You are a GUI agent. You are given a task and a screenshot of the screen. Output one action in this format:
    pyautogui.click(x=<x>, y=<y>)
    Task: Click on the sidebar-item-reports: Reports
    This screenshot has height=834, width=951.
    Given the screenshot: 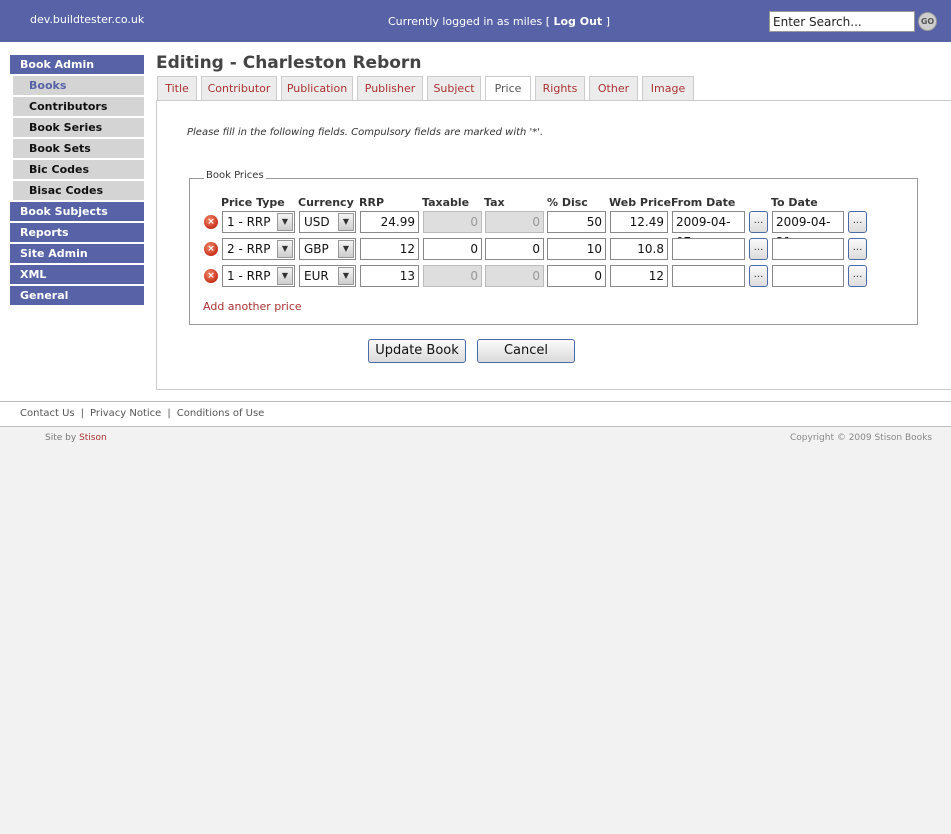 What is the action you would take?
    pyautogui.click(x=77, y=232)
    